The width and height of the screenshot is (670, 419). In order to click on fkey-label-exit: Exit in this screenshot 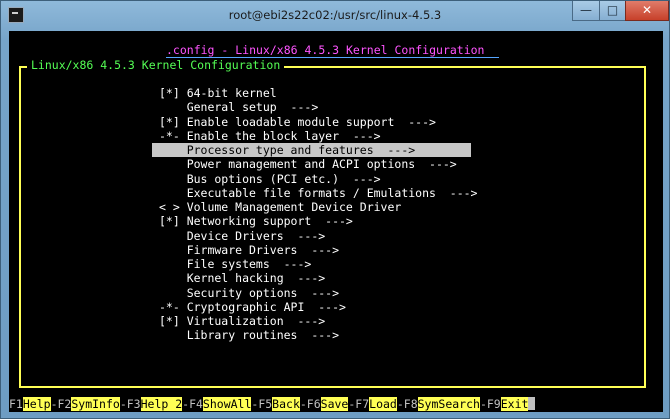, I will do `click(514, 404)`.